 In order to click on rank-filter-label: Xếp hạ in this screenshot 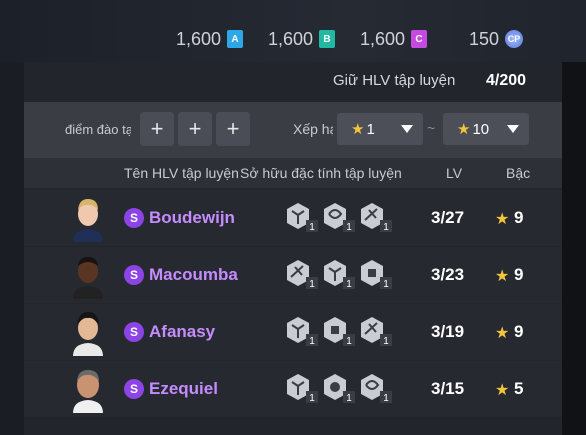, I will do `click(313, 129)`.